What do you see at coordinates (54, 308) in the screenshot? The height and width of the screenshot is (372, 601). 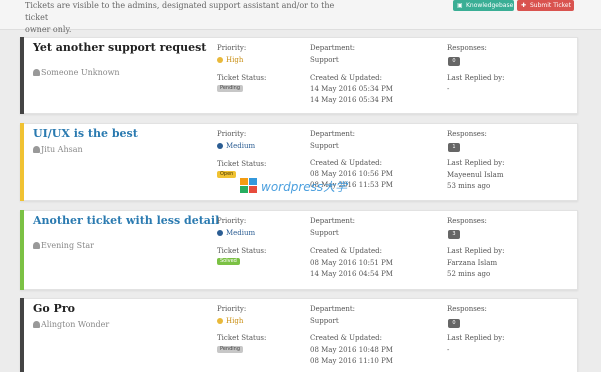 I see `ticket-title: Go Pro` at bounding box center [54, 308].